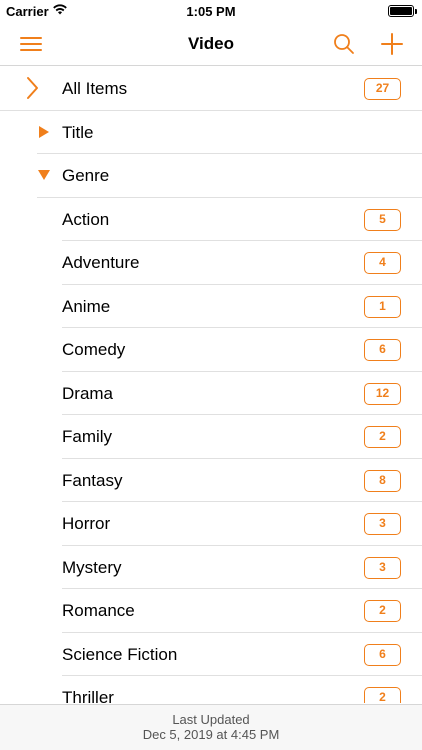 The height and width of the screenshot is (750, 422). Describe the element at coordinates (211, 689) in the screenshot. I see `genre-row-thriller: Thriller 2` at that location.